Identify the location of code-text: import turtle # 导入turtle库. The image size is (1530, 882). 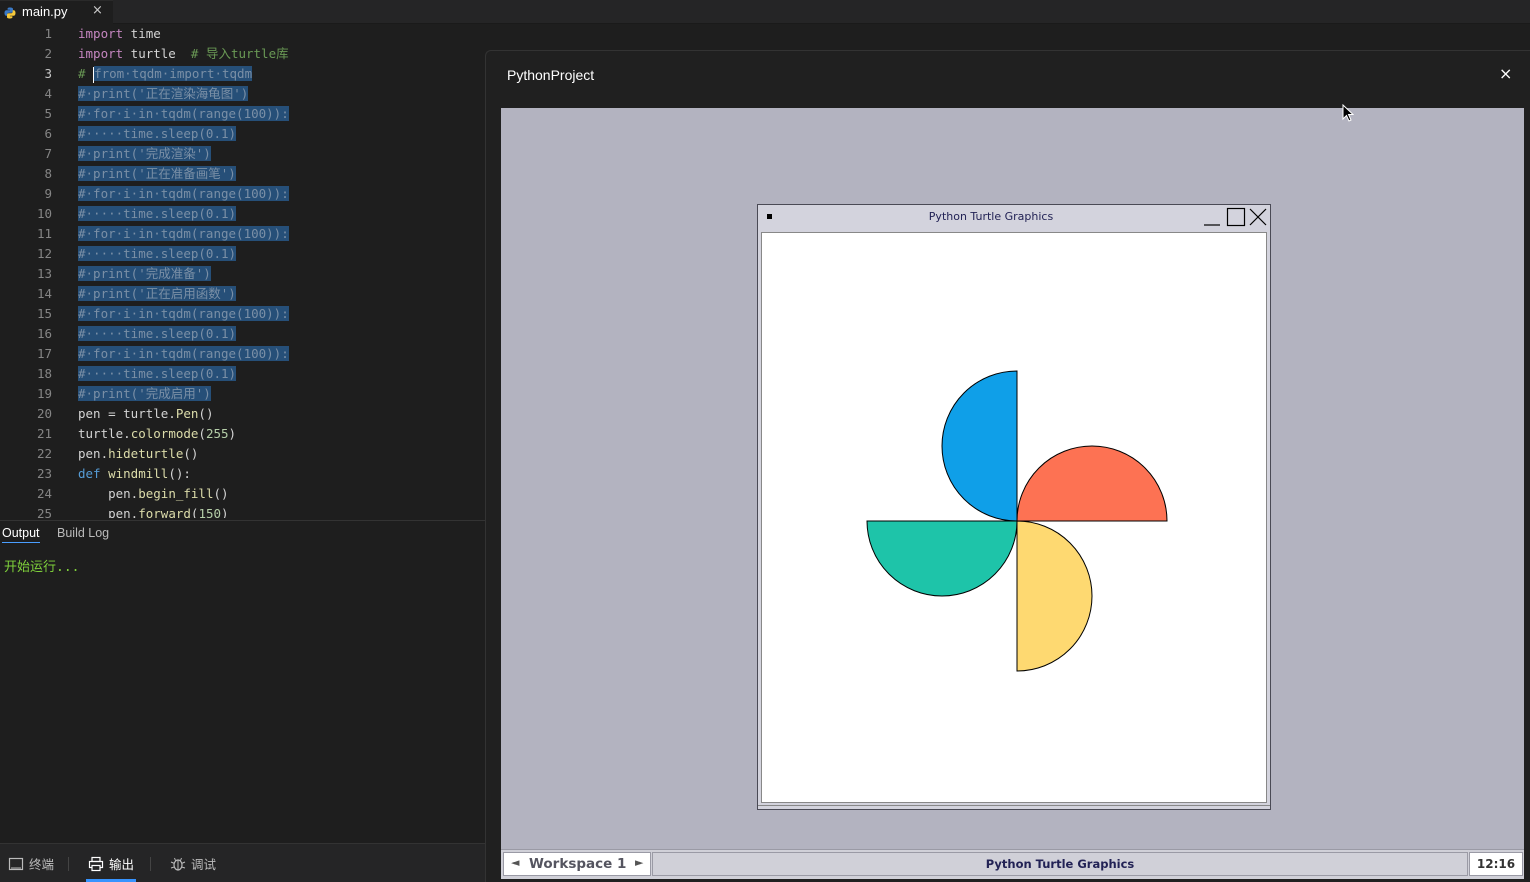
(183, 53).